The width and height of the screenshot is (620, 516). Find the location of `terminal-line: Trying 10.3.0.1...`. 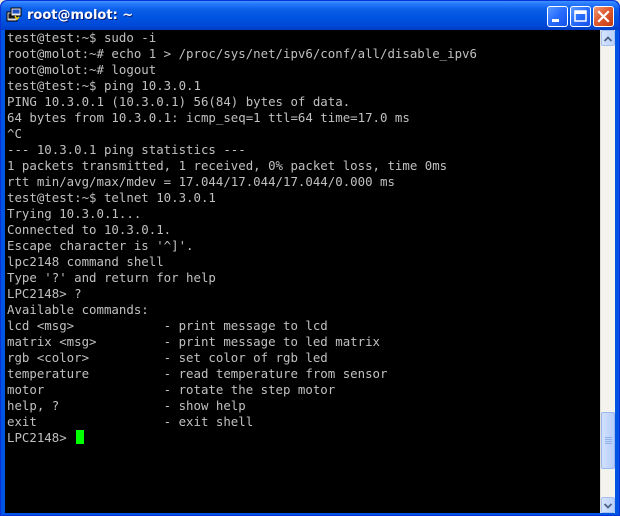

terminal-line: Trying 10.3.0.1... is located at coordinates (74, 213).